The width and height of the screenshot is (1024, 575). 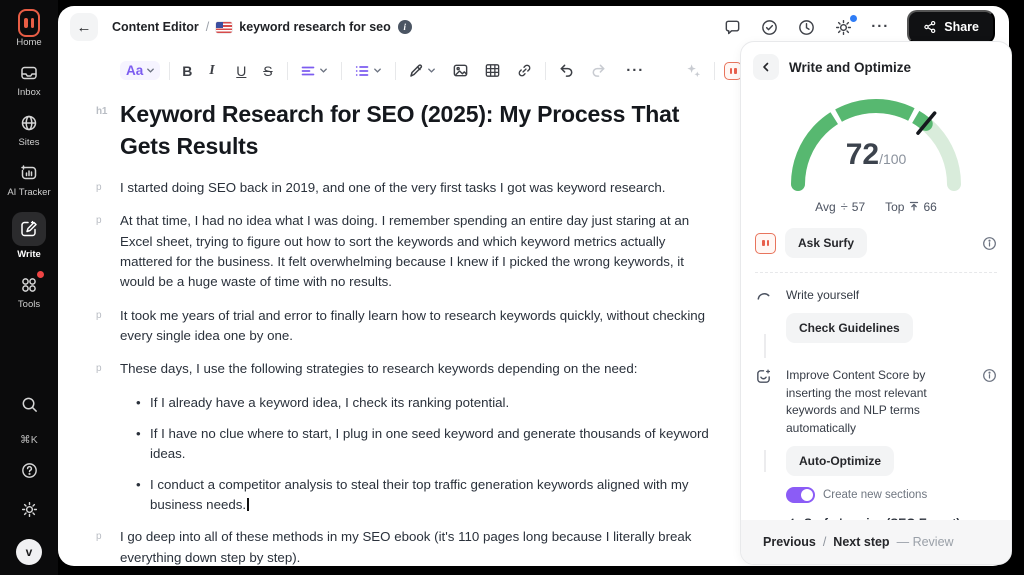 I want to click on alignment-dropdown, so click(x=314, y=71).